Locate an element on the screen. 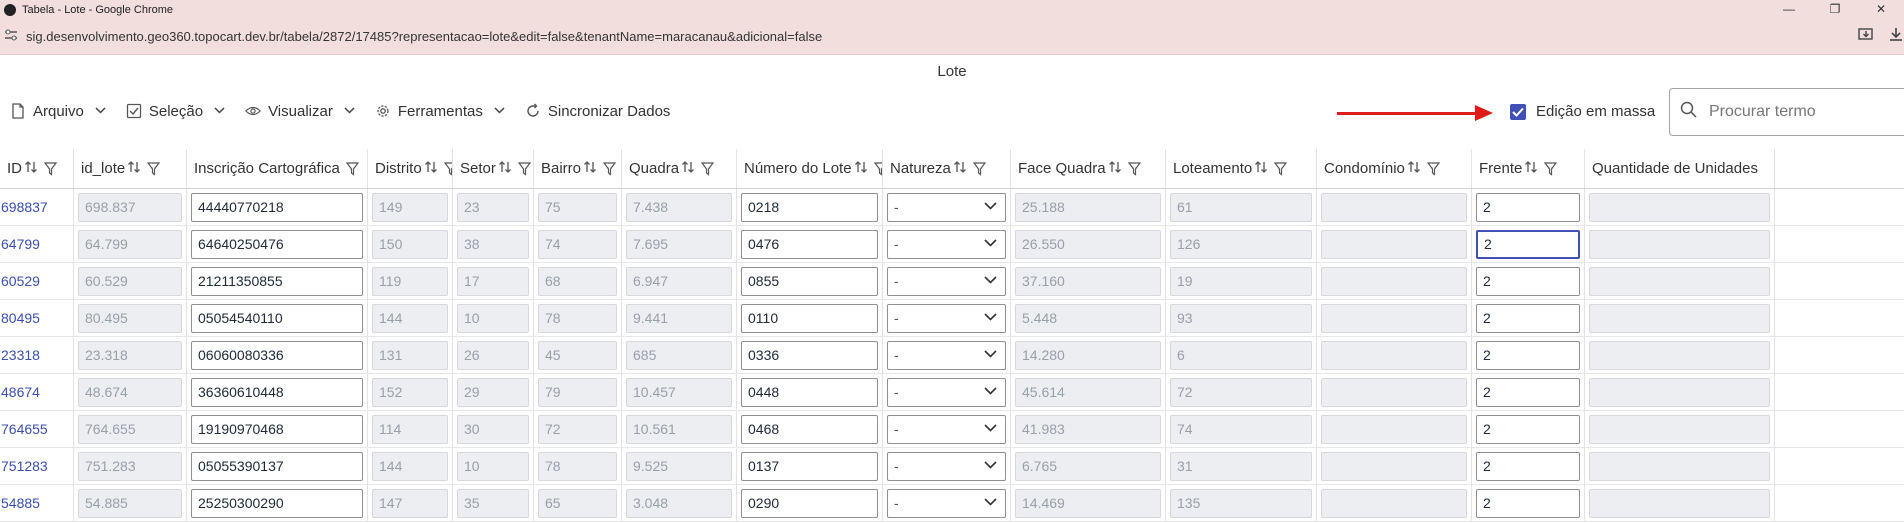 This screenshot has width=1904, height=523. column-header-id: ID is located at coordinates (37, 168).